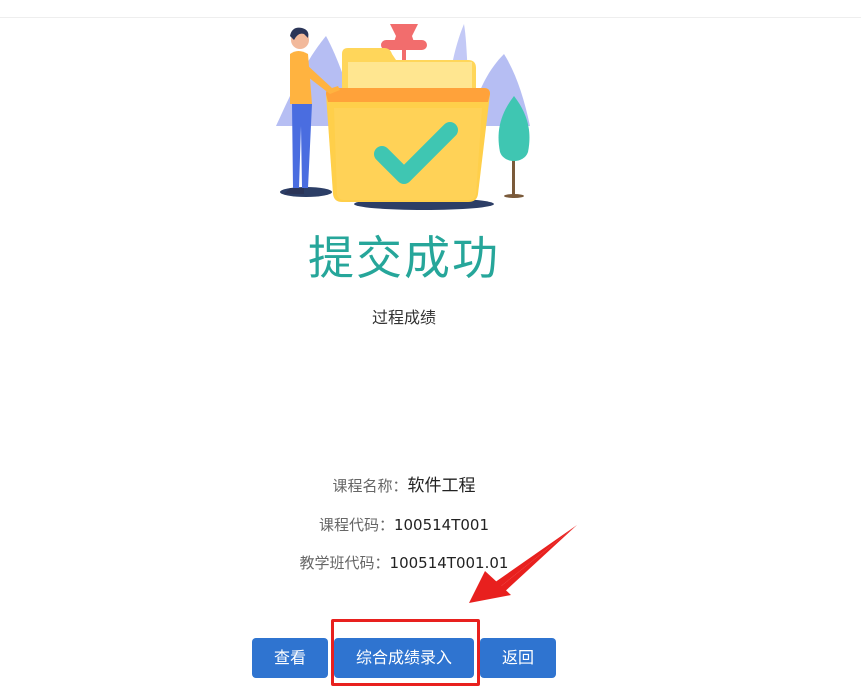 The height and width of the screenshot is (696, 861). Describe the element at coordinates (403, 117) in the screenshot. I see `success-folder-illustration` at that location.